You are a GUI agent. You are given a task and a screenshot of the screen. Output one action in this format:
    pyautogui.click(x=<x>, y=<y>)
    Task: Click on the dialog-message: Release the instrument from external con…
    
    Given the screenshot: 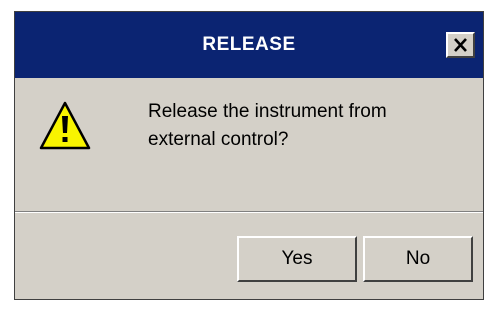 What is the action you would take?
    pyautogui.click(x=313, y=126)
    